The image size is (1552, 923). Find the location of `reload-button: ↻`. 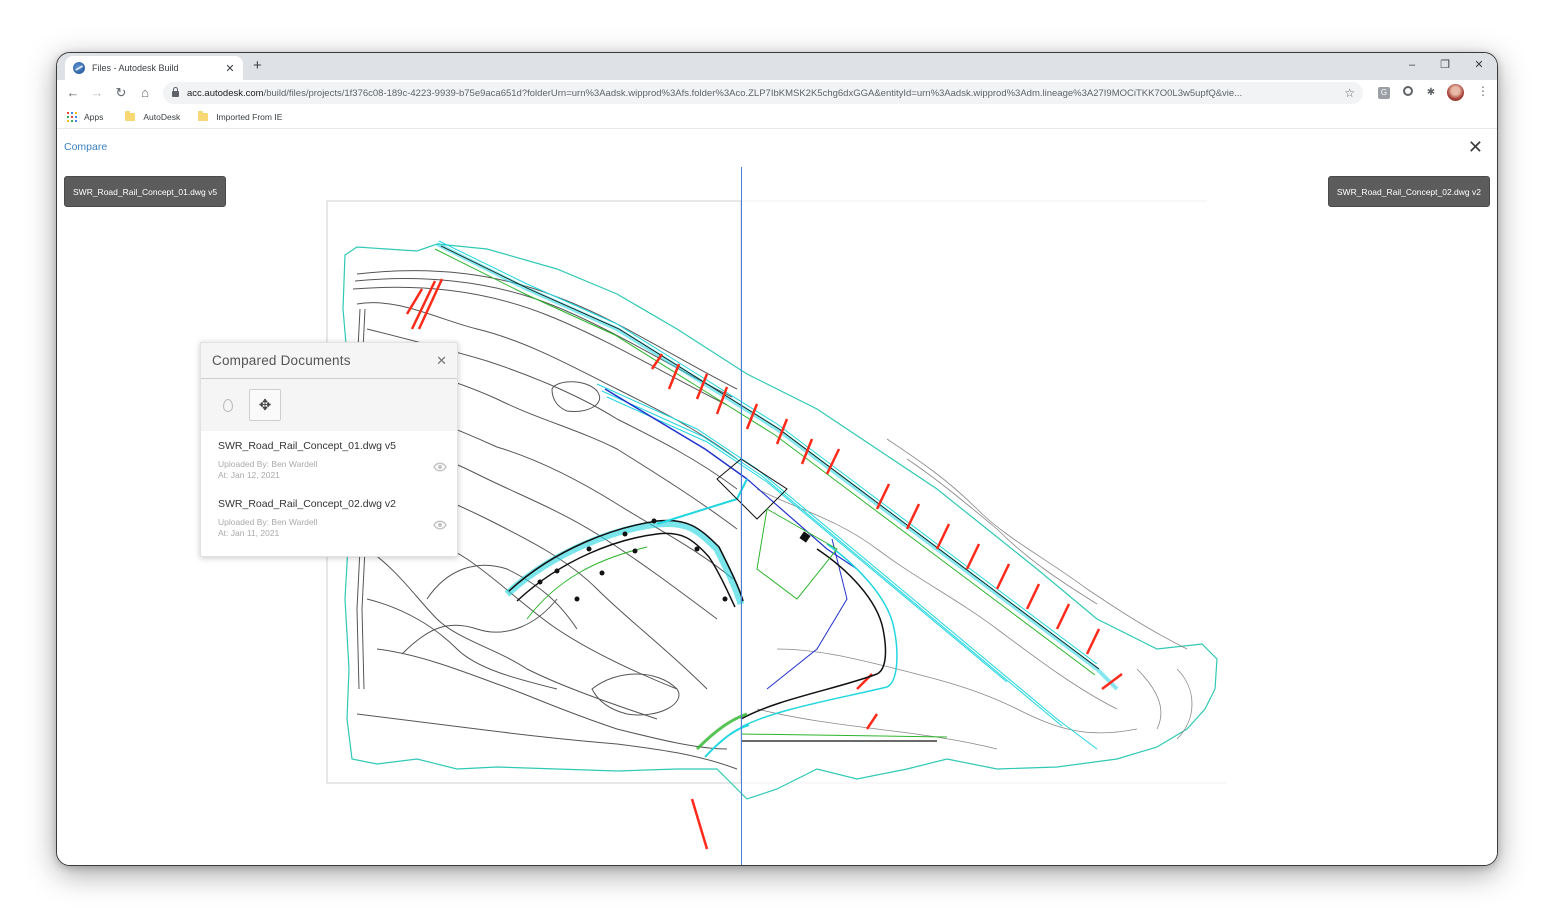

reload-button: ↻ is located at coordinates (121, 93).